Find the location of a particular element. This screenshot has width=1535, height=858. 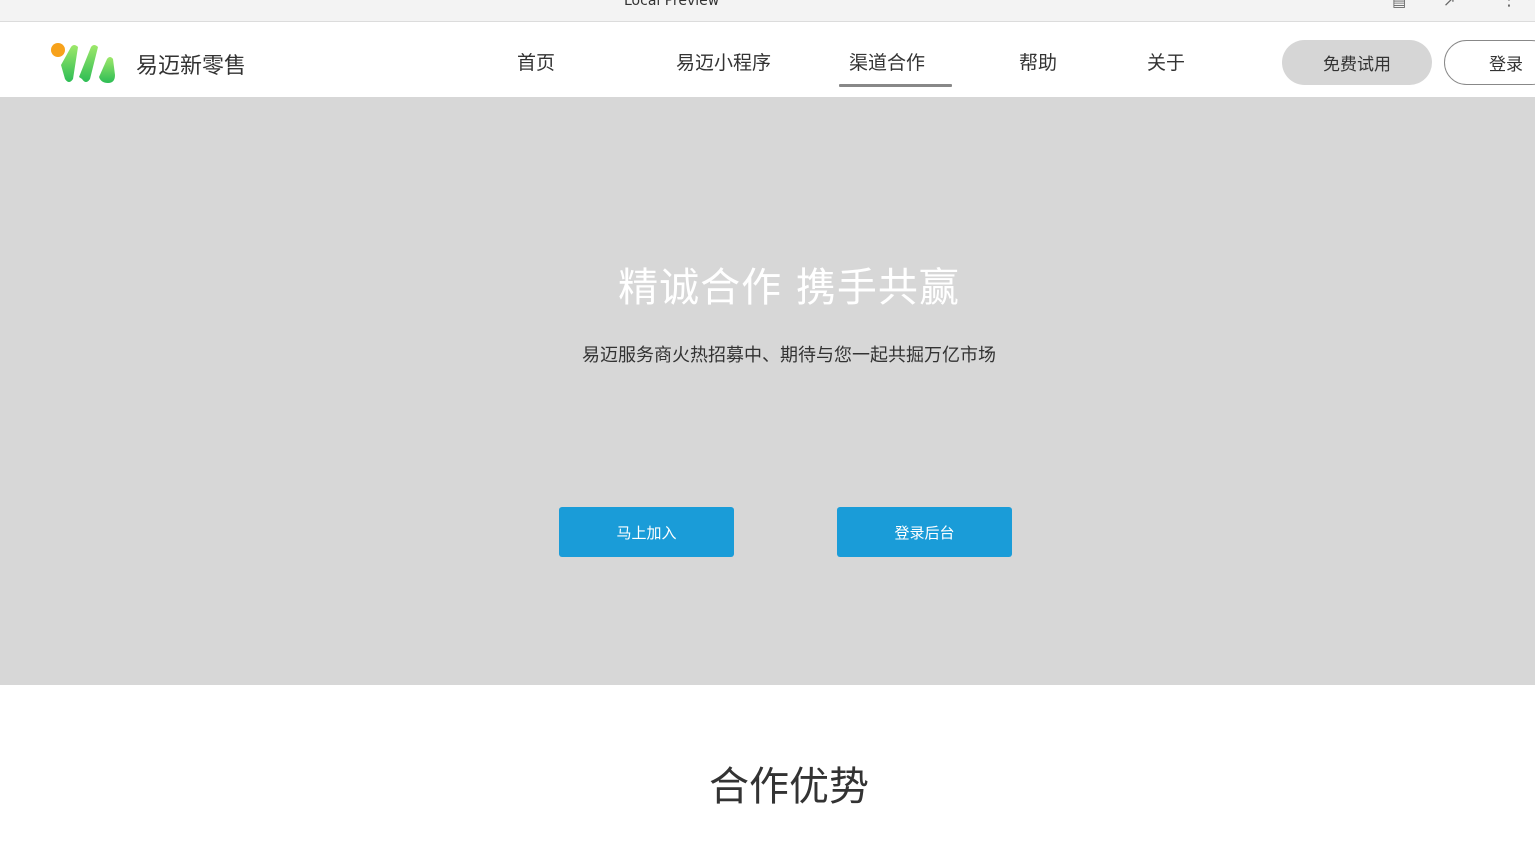

export-icon: ↗ is located at coordinates (1449, 4).